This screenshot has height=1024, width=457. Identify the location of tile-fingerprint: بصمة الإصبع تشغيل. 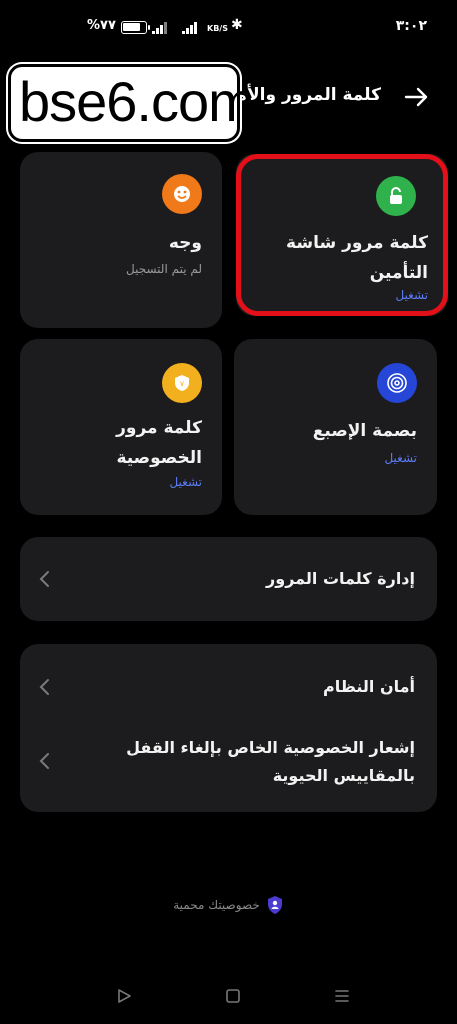
(335, 427).